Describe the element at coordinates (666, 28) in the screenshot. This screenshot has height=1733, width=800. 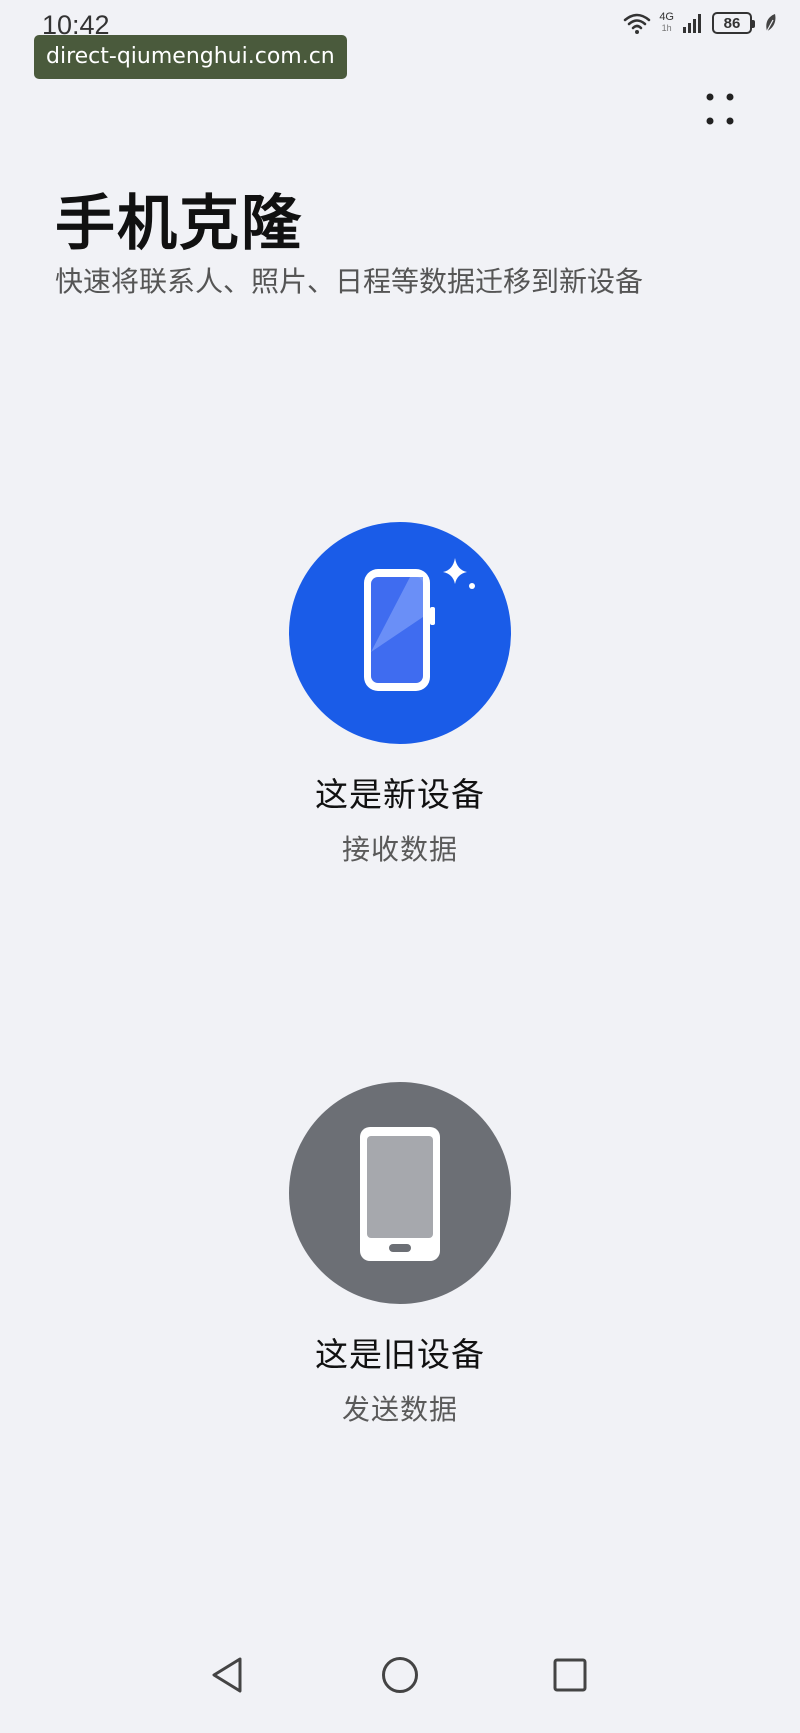
I see `network-sub: 1h` at that location.